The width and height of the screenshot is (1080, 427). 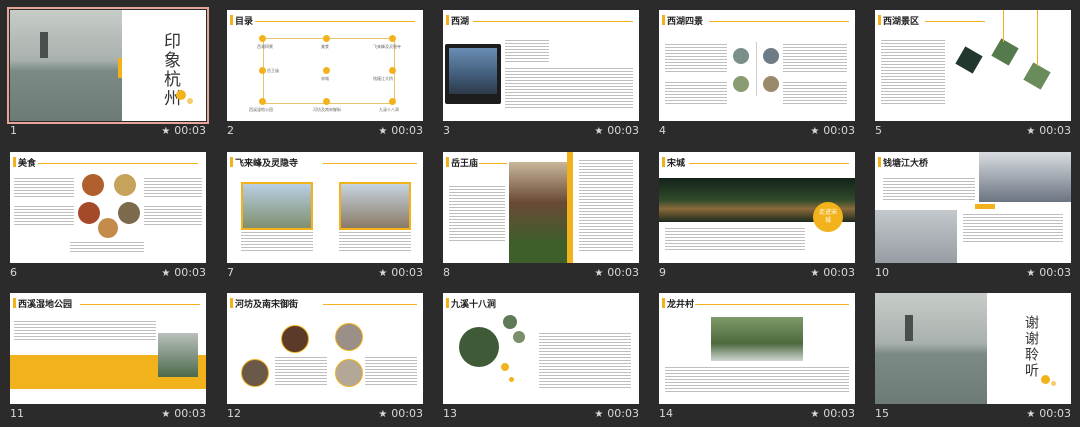 What do you see at coordinates (108, 207) in the screenshot?
I see `slide-preview: 美食` at bounding box center [108, 207].